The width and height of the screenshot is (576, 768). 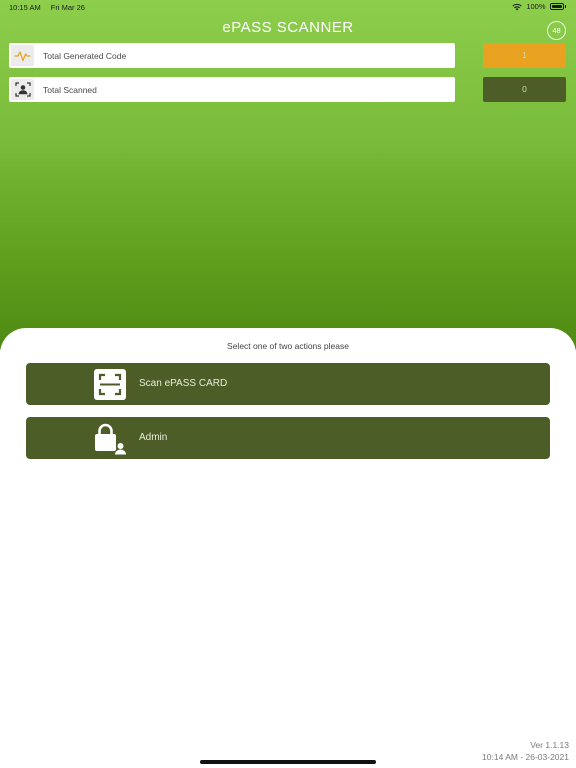 I want to click on status-time: 10:15 AM, so click(x=25, y=7).